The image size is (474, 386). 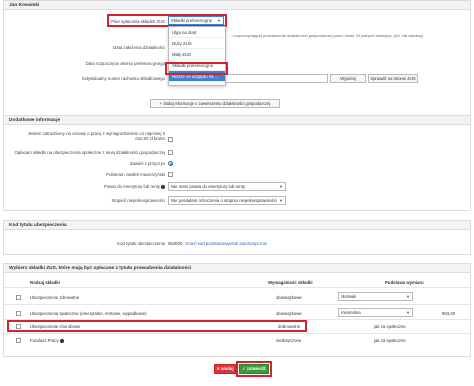 What do you see at coordinates (375, 312) in the screenshot?
I see `contrib-base-select: minimalna ▼` at bounding box center [375, 312].